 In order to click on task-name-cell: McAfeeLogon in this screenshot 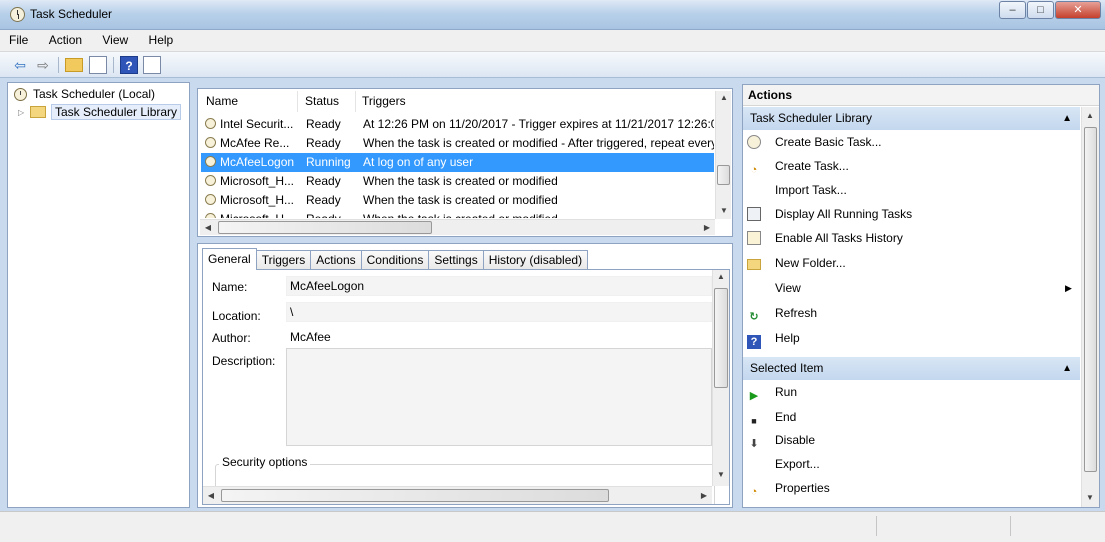, I will do `click(250, 162)`.